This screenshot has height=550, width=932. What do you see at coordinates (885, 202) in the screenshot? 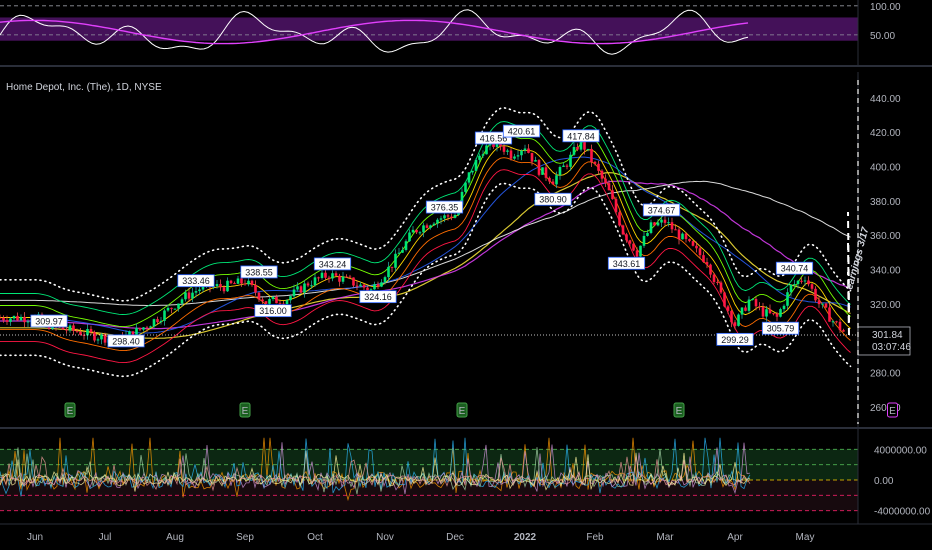
I see `price-tick-label: 380.00` at bounding box center [885, 202].